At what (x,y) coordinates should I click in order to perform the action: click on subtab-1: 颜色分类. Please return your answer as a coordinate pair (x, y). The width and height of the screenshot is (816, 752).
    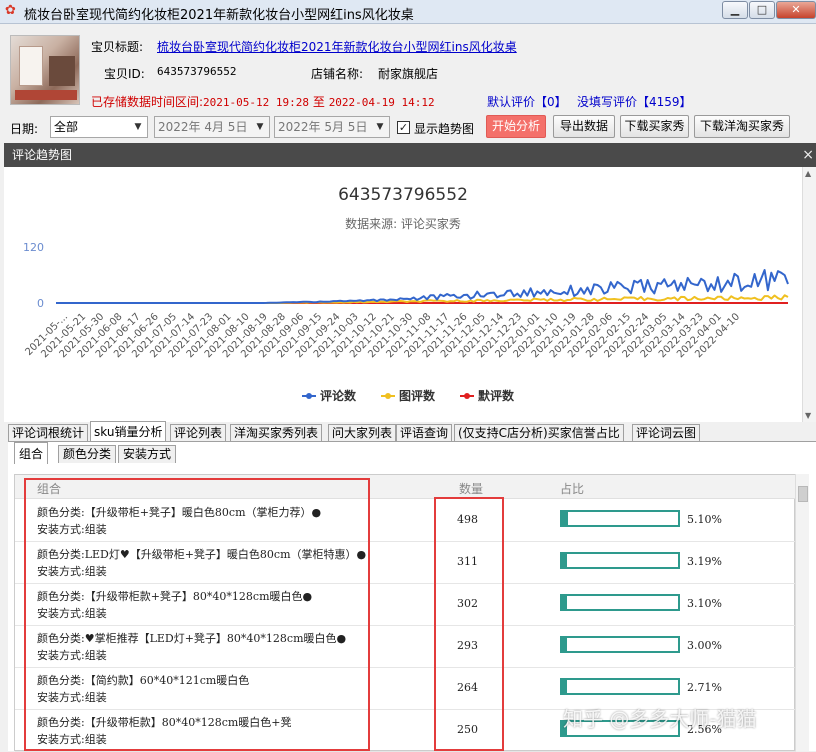
    Looking at the image, I should click on (87, 454).